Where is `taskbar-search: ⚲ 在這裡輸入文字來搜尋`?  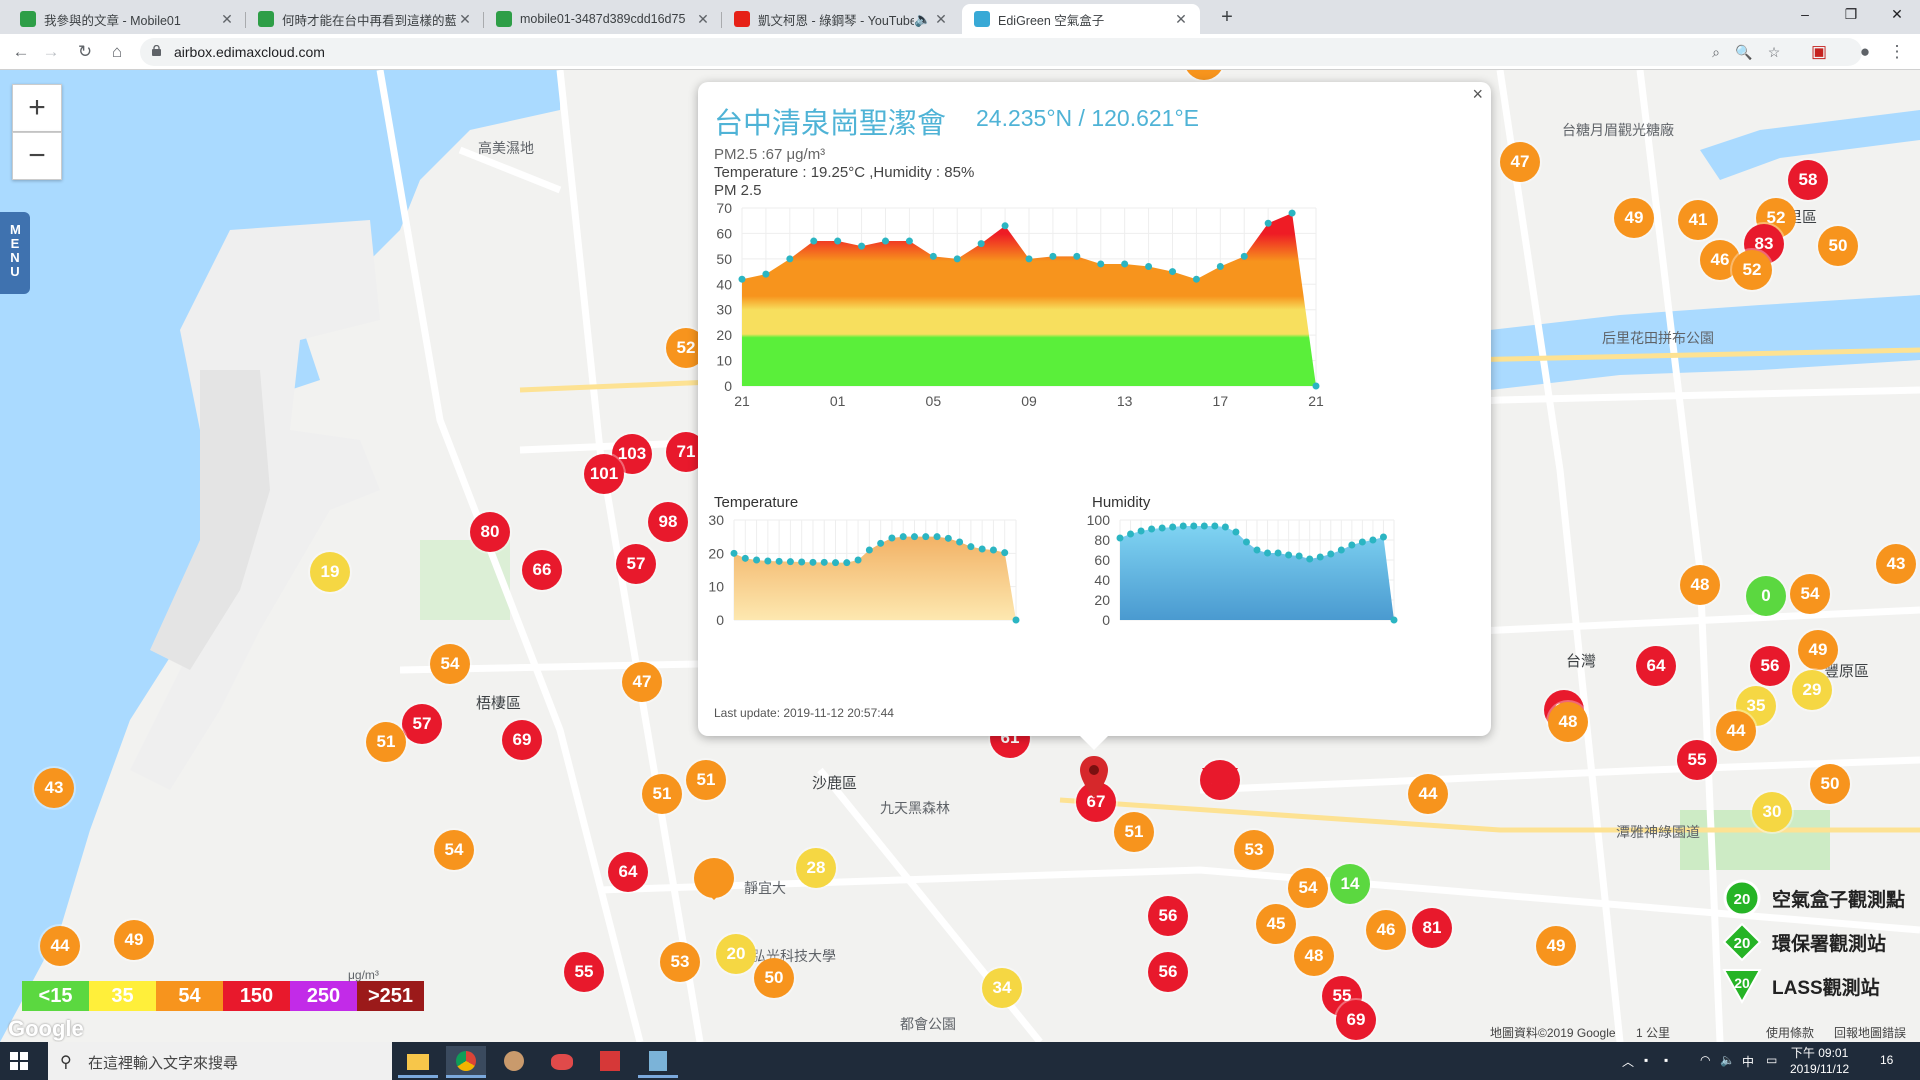 taskbar-search: ⚲ 在這裡輸入文字來搜尋 is located at coordinates (220, 1061).